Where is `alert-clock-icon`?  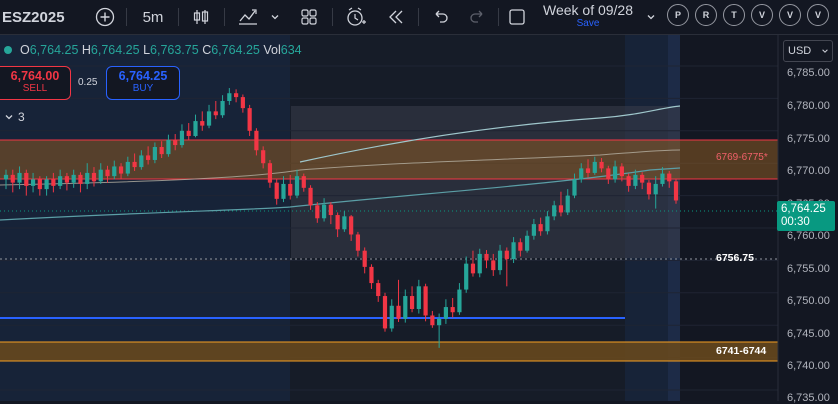
alert-clock-icon is located at coordinates (356, 17).